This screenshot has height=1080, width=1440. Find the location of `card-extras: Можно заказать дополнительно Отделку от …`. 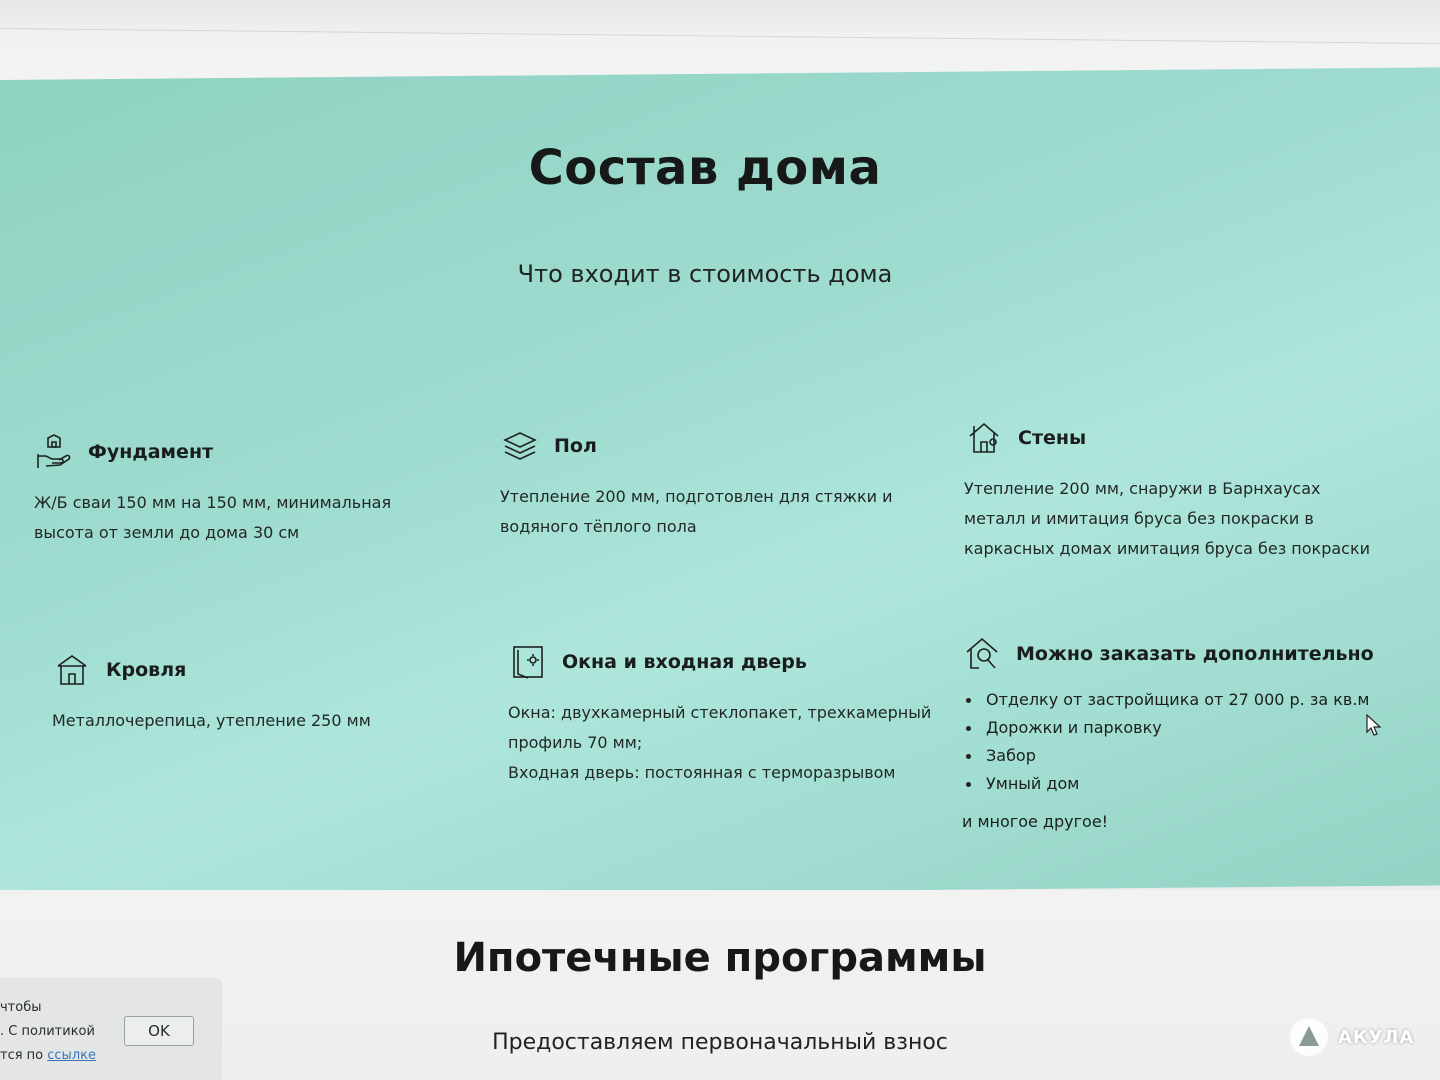

card-extras: Можно заказать дополнительно Отделку от … is located at coordinates (1177, 734).